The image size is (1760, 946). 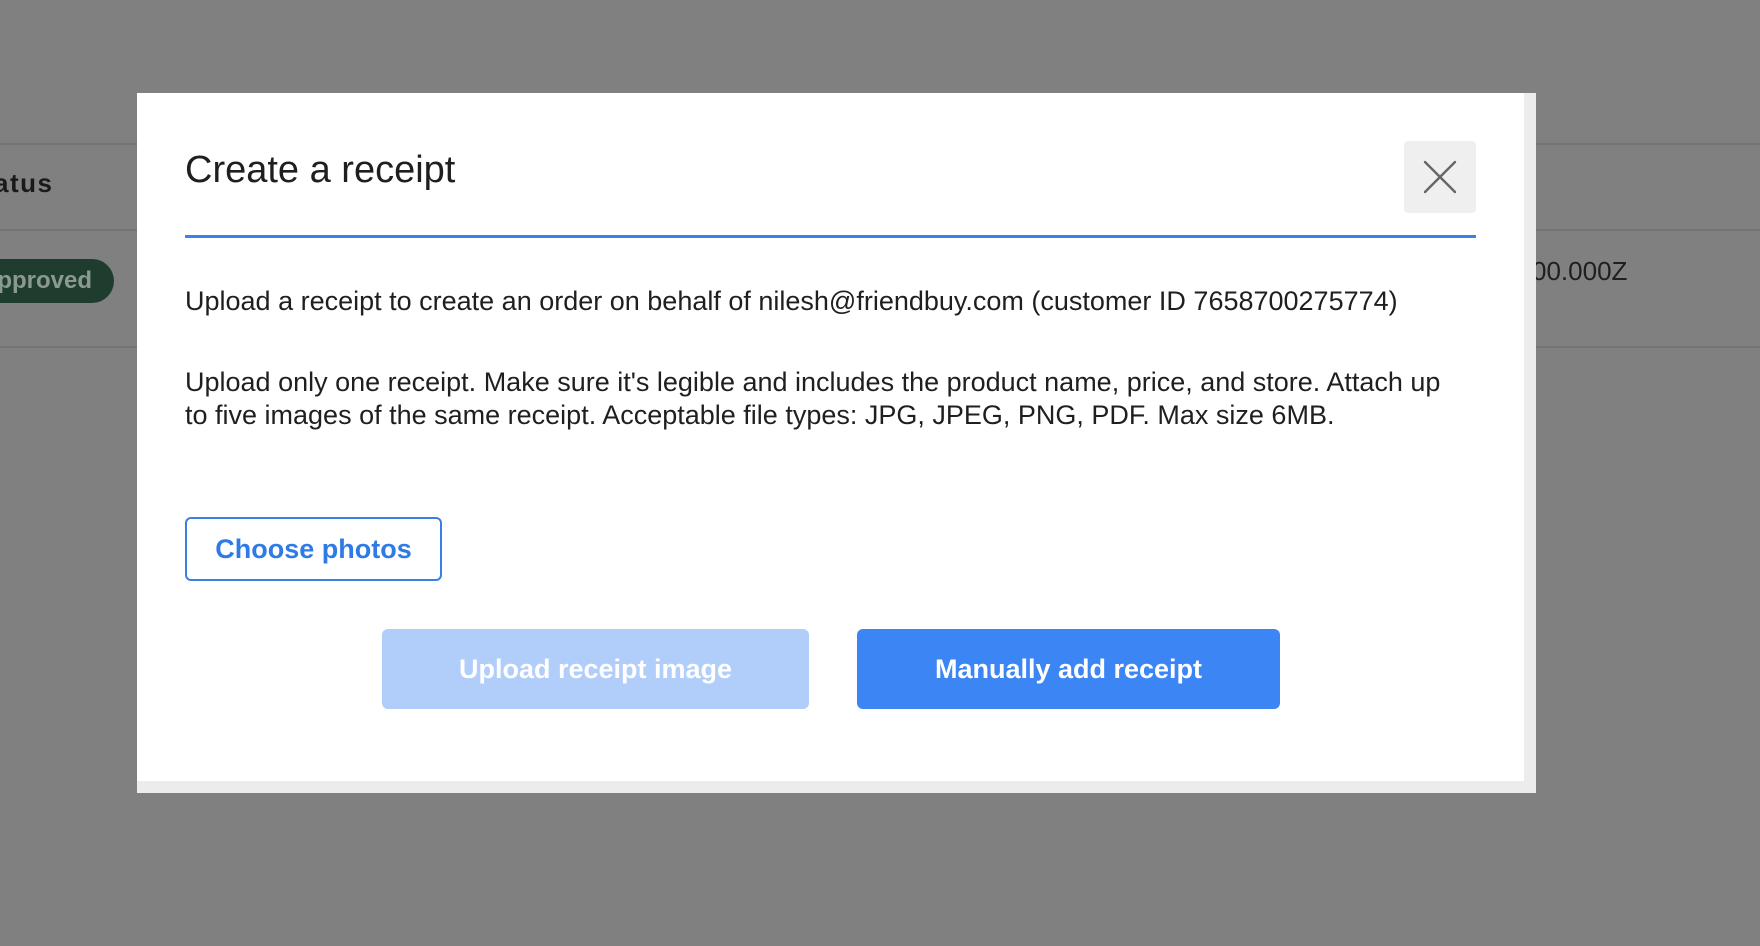 I want to click on close-icon, so click(x=1440, y=177).